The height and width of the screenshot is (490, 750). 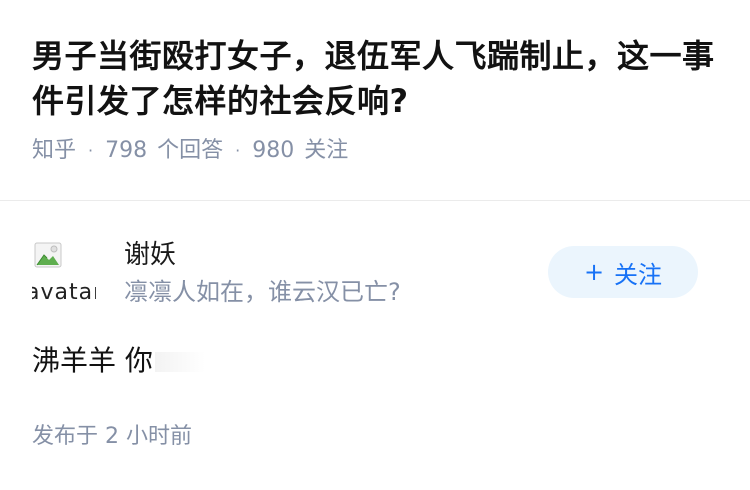 What do you see at coordinates (377, 151) in the screenshot?
I see `question-meta: 知乎 · 798 个回答 · 980 关注` at bounding box center [377, 151].